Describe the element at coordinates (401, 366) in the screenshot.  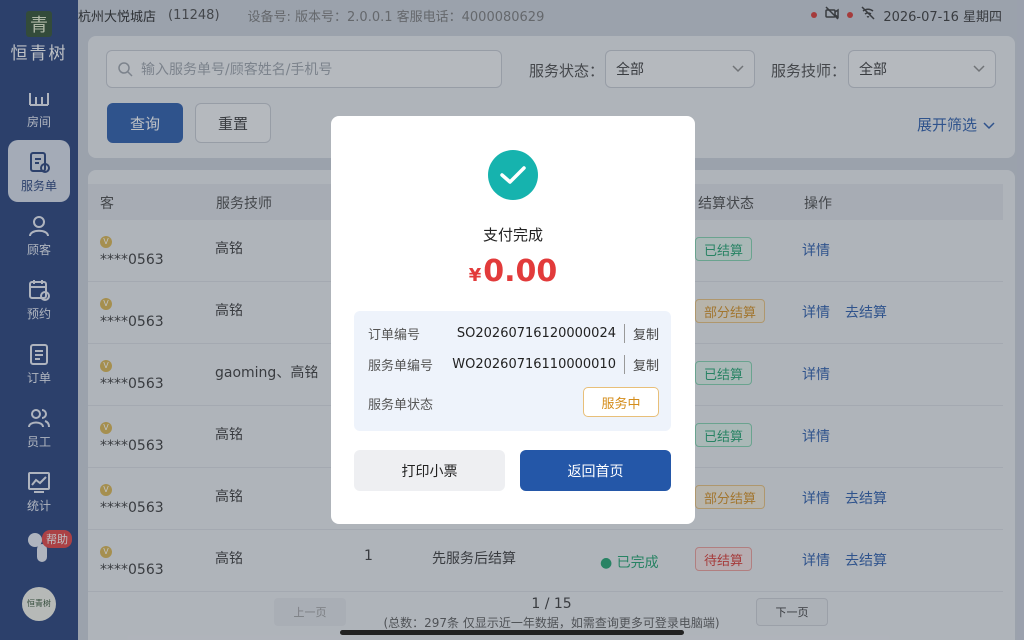
I see `service-no-label: 服务单编号` at that location.